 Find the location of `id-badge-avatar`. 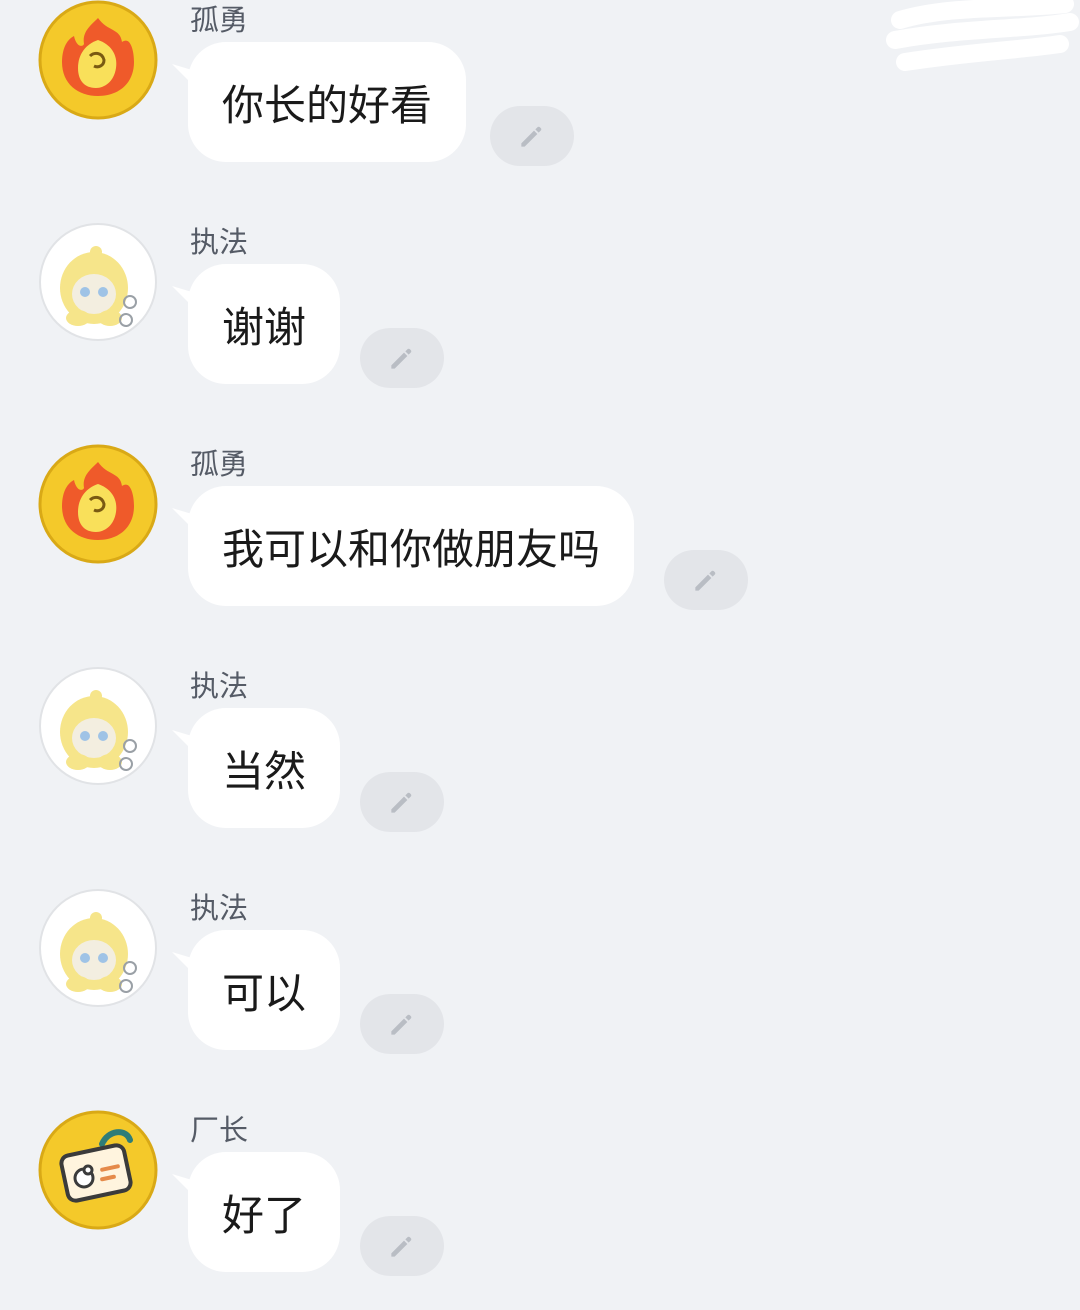

id-badge-avatar is located at coordinates (98, 1170).